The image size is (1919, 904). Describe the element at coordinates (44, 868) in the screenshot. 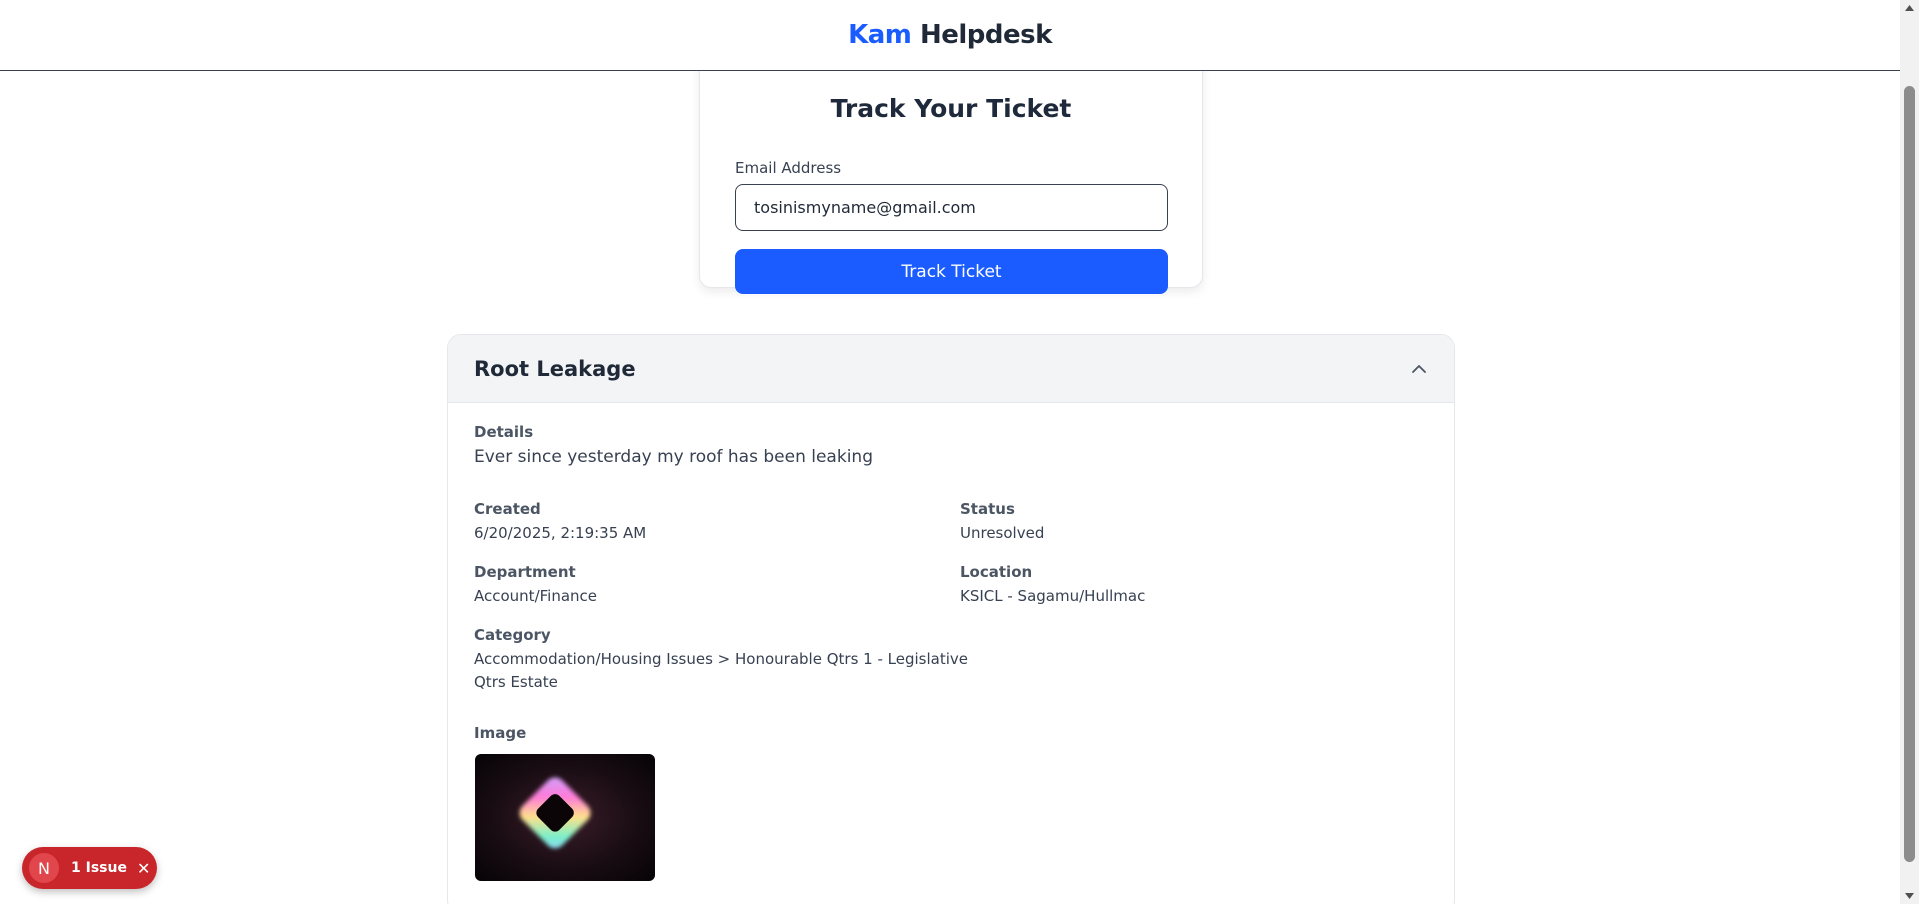

I see `issue-avatar: N` at that location.